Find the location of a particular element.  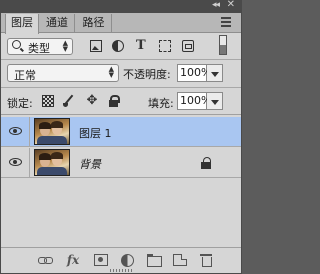

filter-kind-select: 类型 ▲ ▼ is located at coordinates (40, 46).